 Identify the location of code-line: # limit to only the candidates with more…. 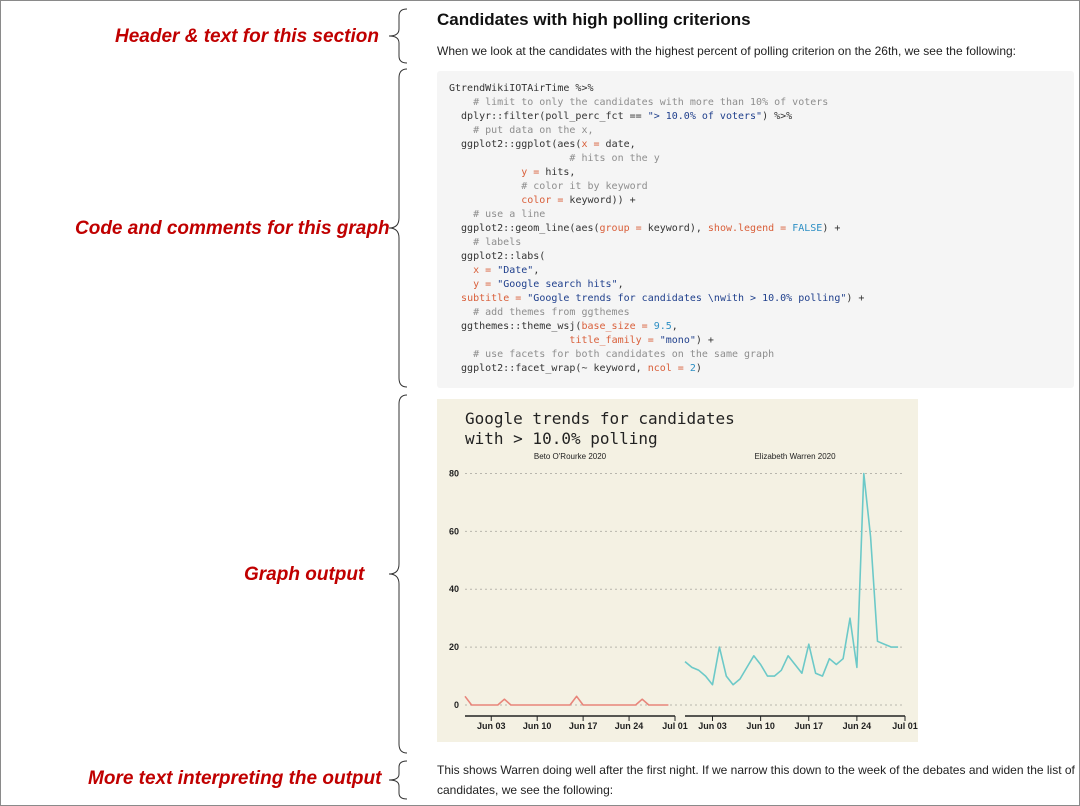
(755, 103).